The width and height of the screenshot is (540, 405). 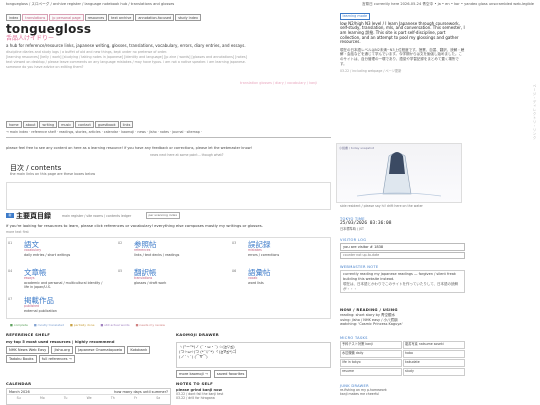 What do you see at coordinates (29, 278) in the screenshot?
I see `card-title-en: essays` at bounding box center [29, 278].